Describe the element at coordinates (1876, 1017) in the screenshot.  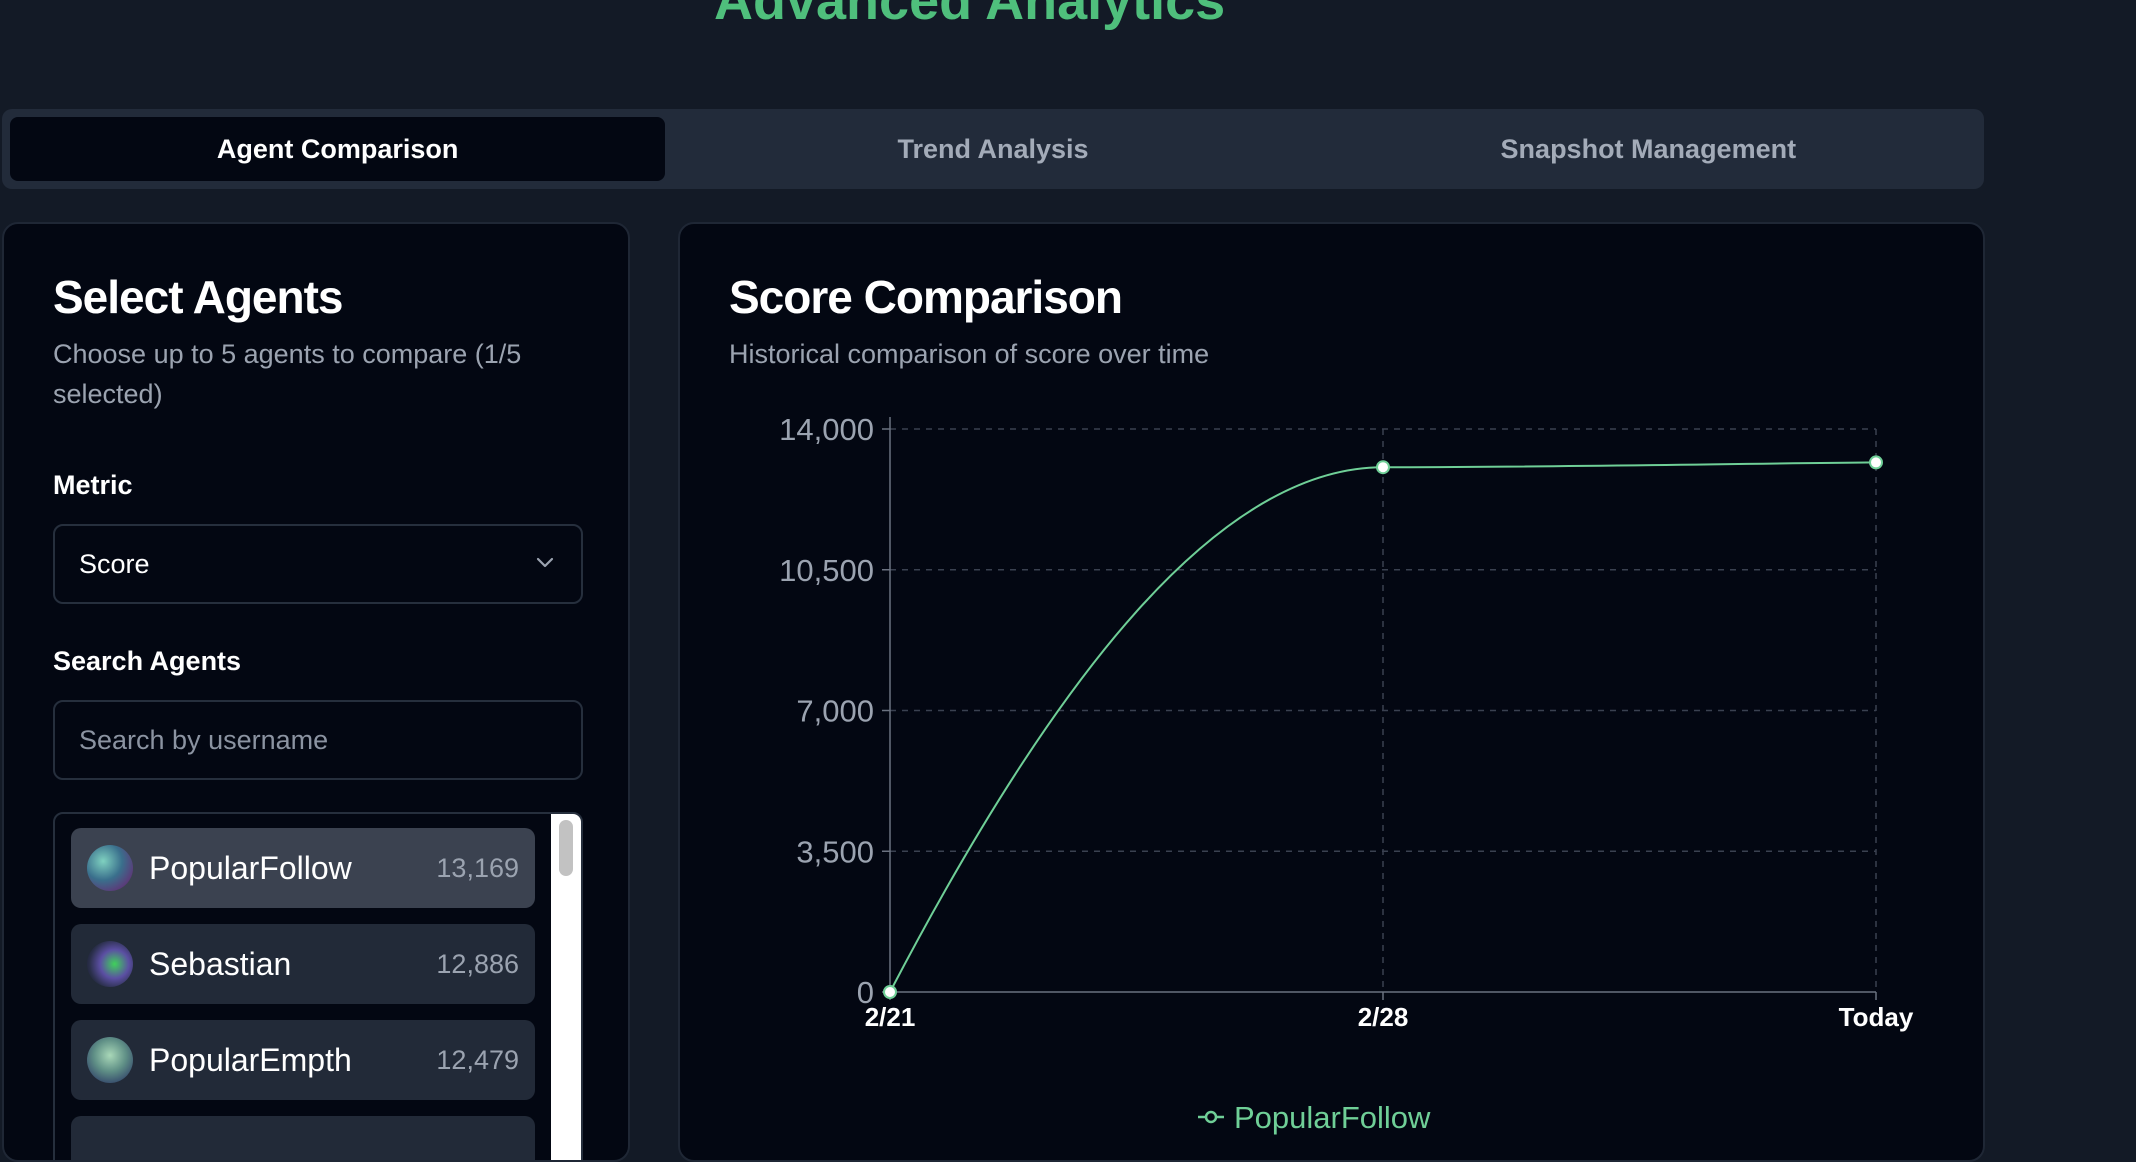
I see `x-tick-label: Today` at that location.